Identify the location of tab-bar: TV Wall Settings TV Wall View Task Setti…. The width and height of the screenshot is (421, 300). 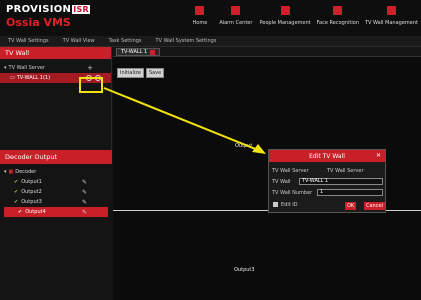
(210, 41).